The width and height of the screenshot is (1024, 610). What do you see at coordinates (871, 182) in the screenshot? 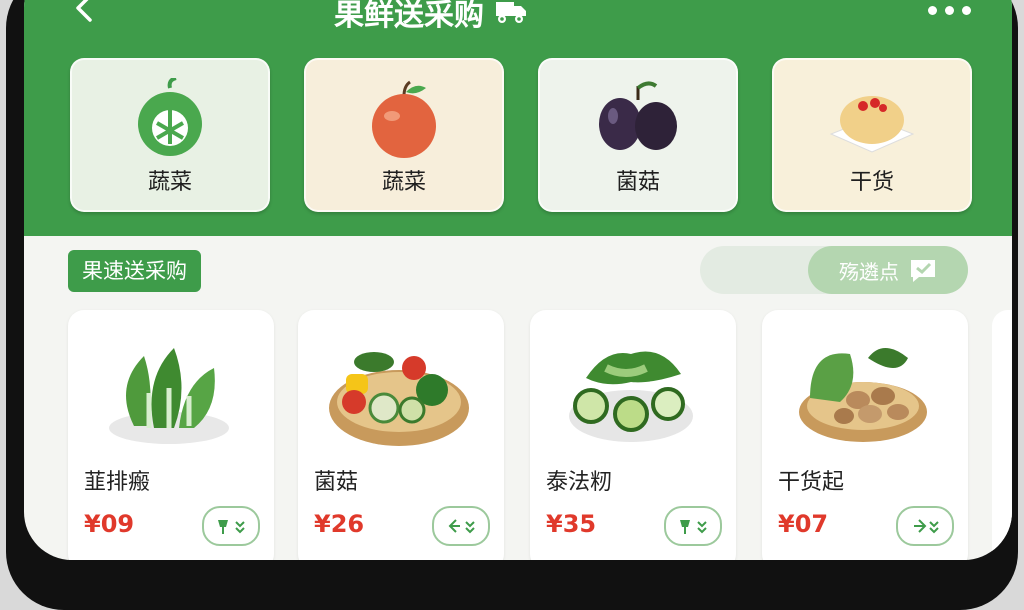
I see `category-label: 干货` at bounding box center [871, 182].